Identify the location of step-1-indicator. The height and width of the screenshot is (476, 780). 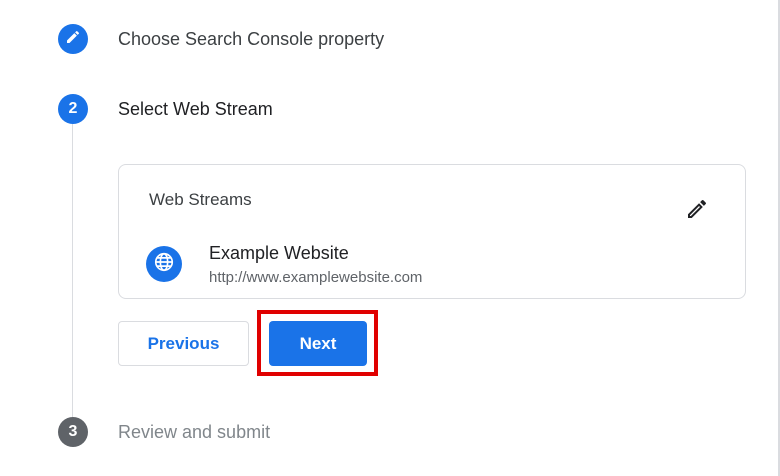
(73, 39).